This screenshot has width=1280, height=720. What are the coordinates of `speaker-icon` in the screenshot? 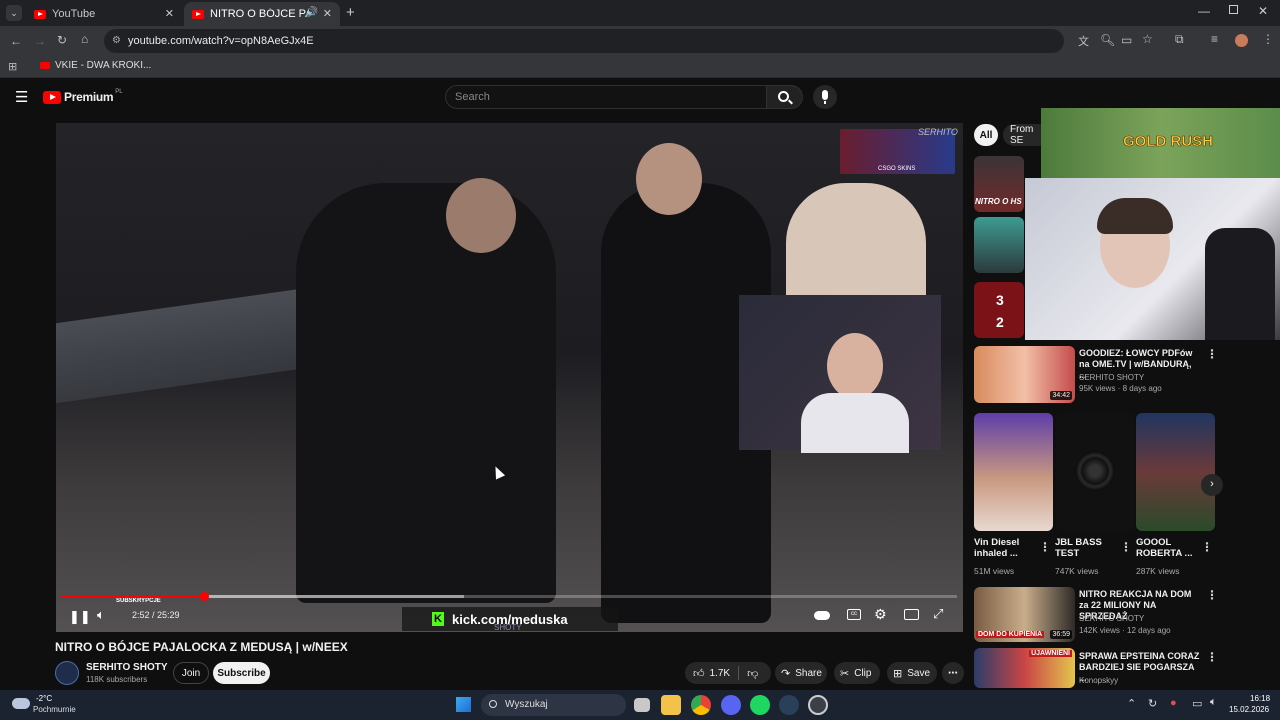 It's located at (1095, 471).